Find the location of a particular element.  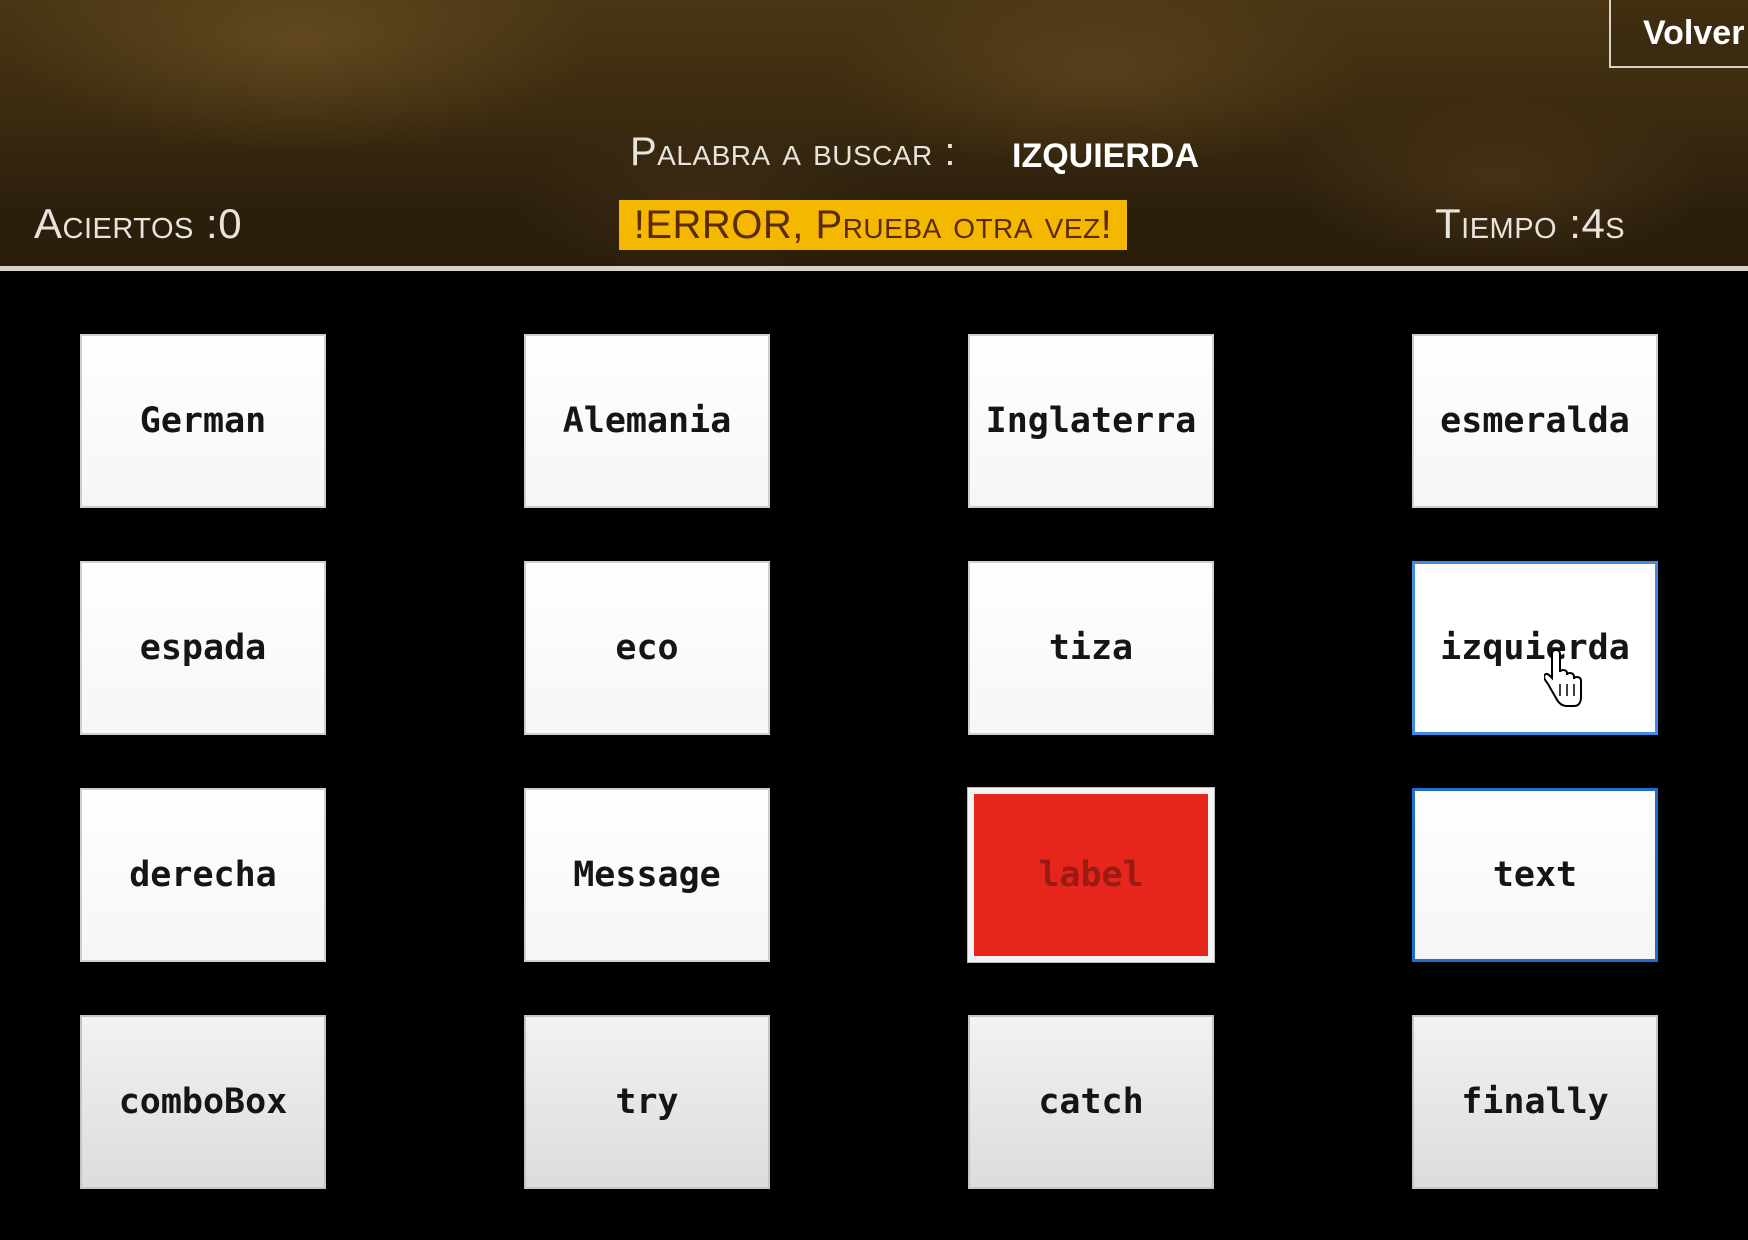

error-banner: !ERROR, Prueba otra vez! is located at coordinates (873, 225).